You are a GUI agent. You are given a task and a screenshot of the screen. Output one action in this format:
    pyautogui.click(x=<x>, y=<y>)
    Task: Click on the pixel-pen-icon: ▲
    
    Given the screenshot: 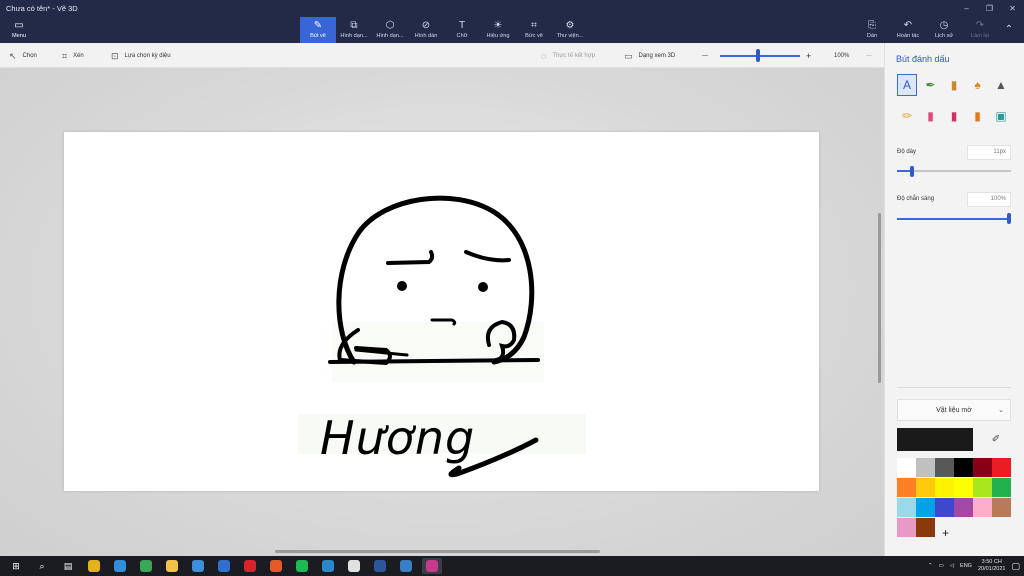 What is the action you would take?
    pyautogui.click(x=1001, y=85)
    